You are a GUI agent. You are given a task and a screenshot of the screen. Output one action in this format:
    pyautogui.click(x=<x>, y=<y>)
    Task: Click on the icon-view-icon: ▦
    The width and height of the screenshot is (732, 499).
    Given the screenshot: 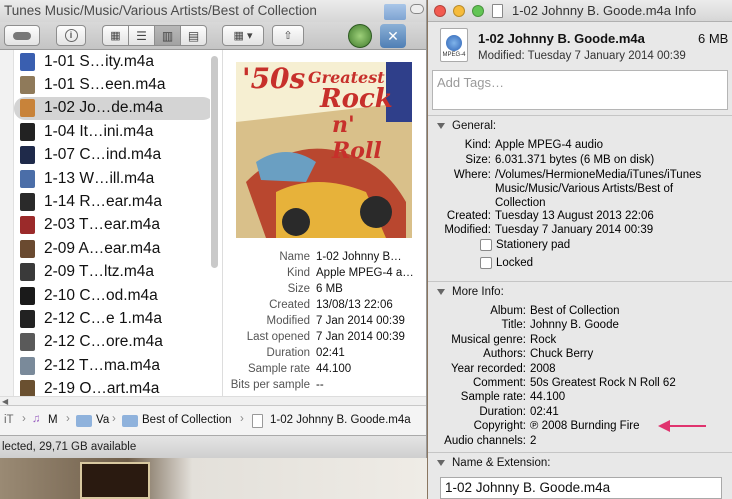 What is the action you would take?
    pyautogui.click(x=115, y=36)
    